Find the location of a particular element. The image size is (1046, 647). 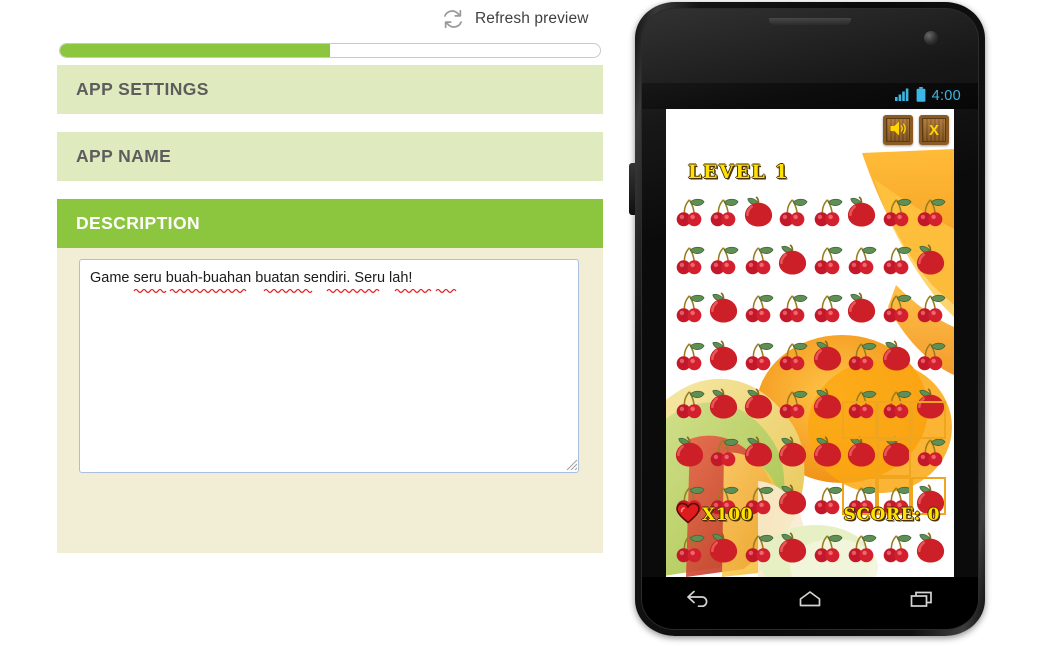

home-button is located at coordinates (810, 602).